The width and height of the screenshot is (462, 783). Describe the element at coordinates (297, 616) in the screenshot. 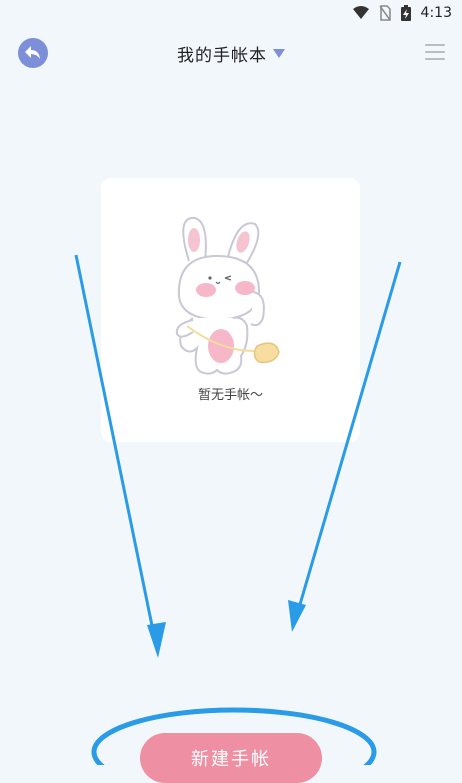

I see `right-arrow-head` at that location.